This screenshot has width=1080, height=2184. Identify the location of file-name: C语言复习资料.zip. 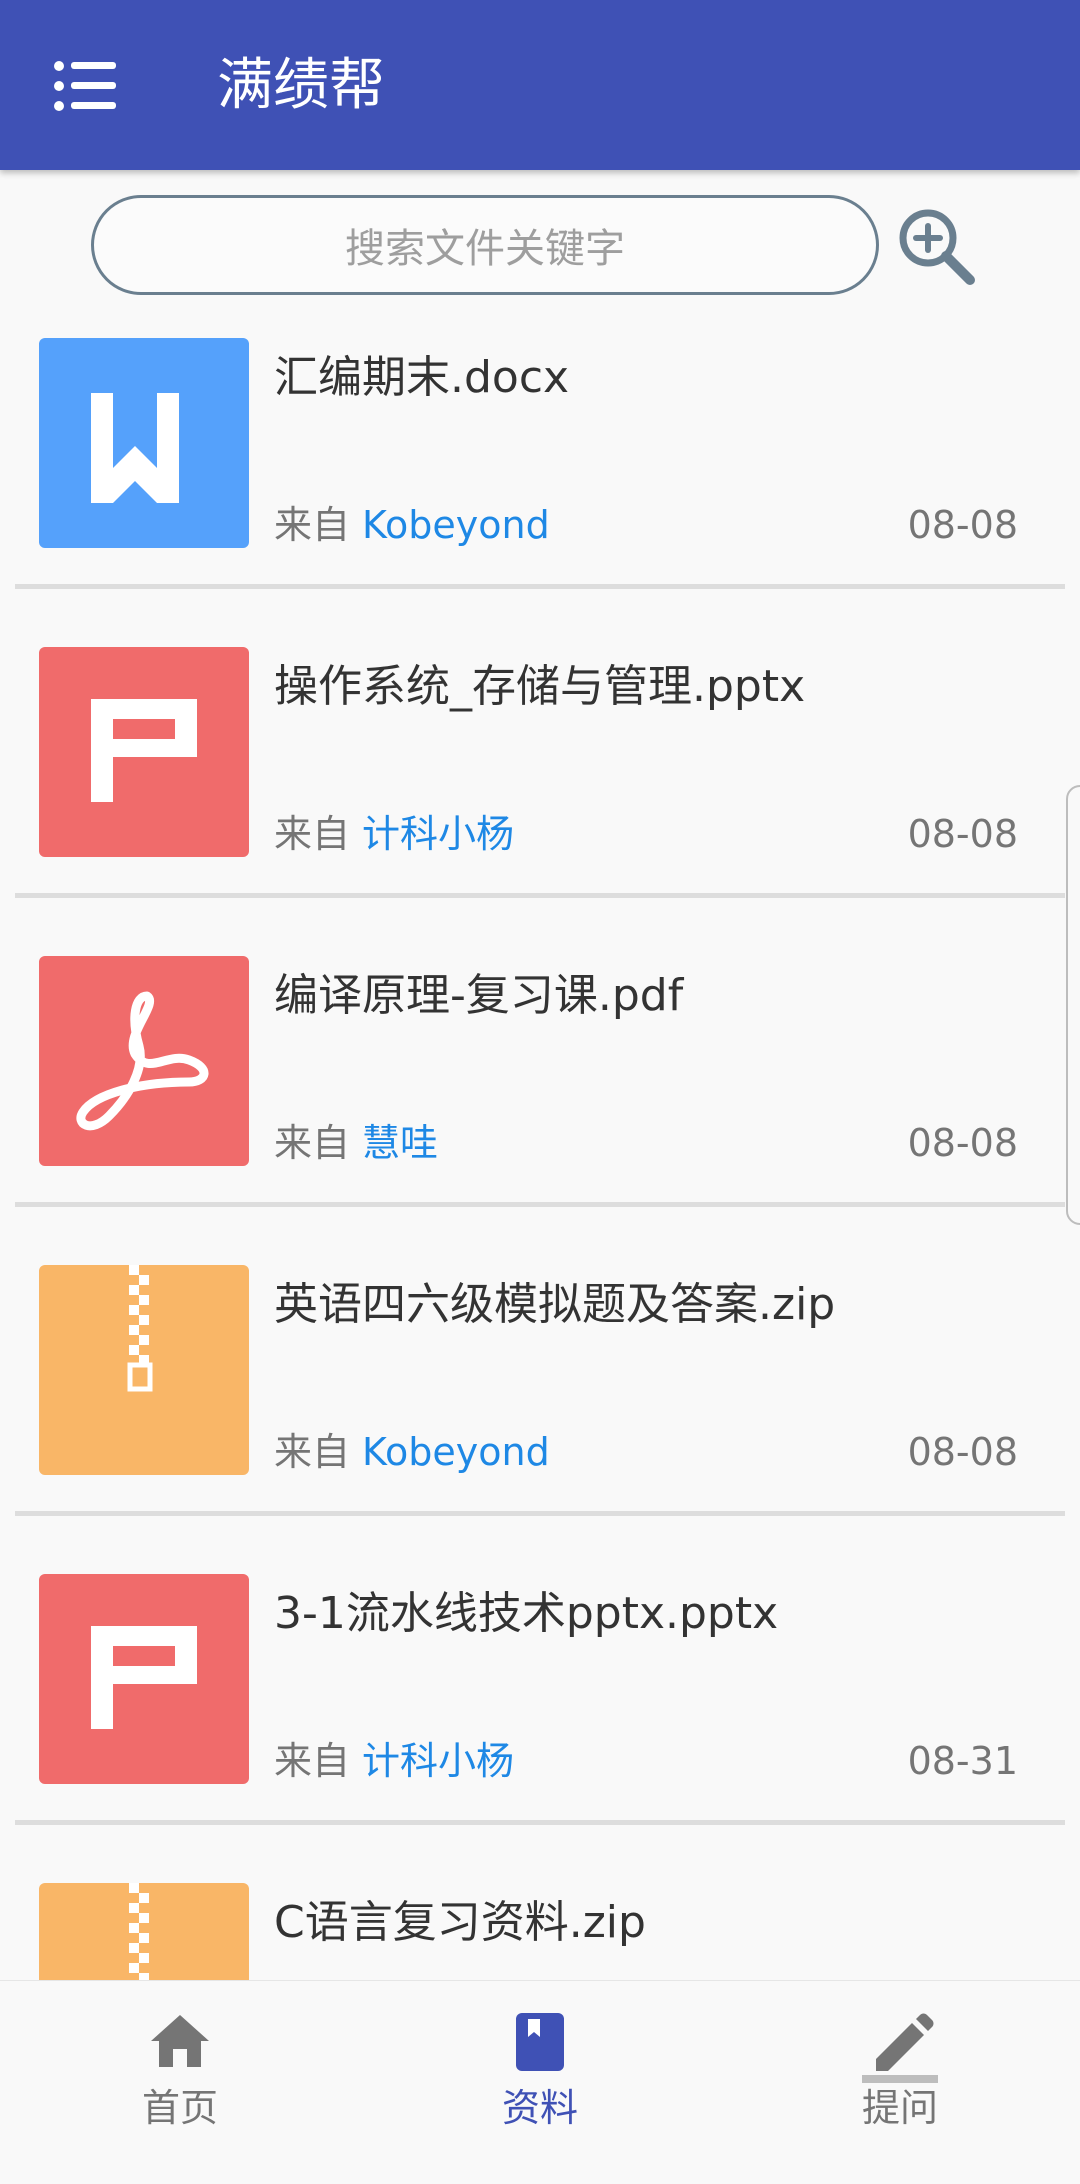
(460, 1922).